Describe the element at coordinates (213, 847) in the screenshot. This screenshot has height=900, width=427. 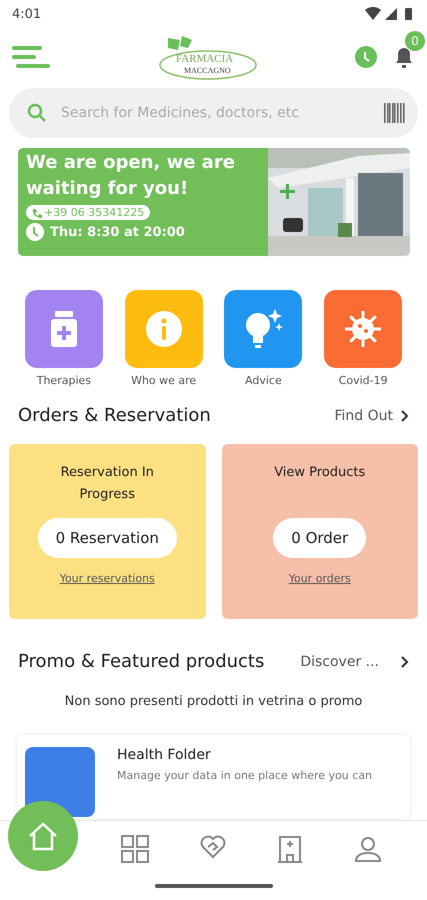
I see `heart-icon` at that location.